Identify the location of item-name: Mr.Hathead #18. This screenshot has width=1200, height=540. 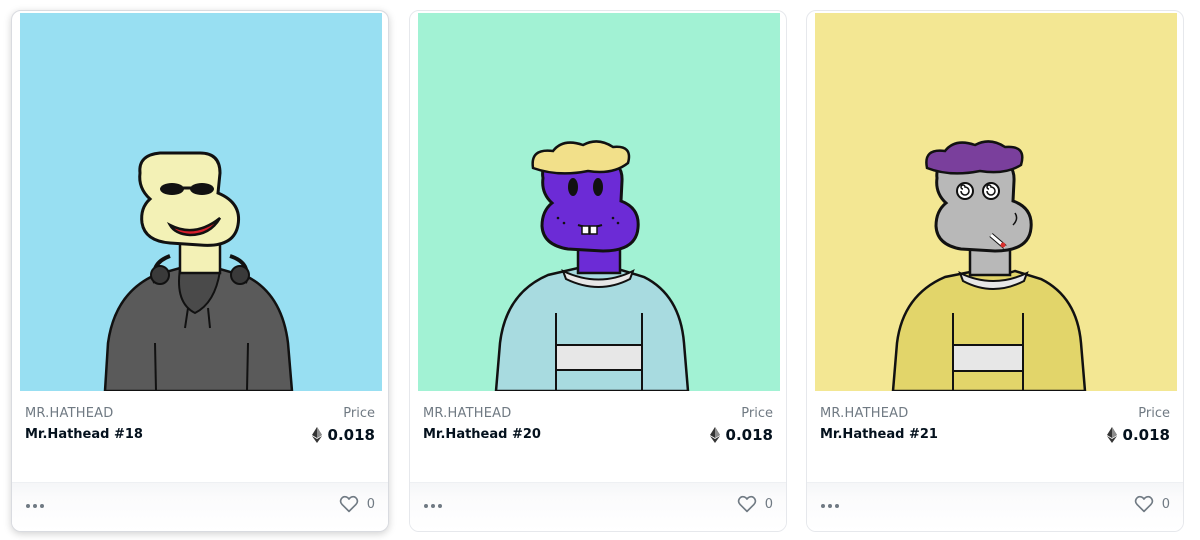
(84, 434).